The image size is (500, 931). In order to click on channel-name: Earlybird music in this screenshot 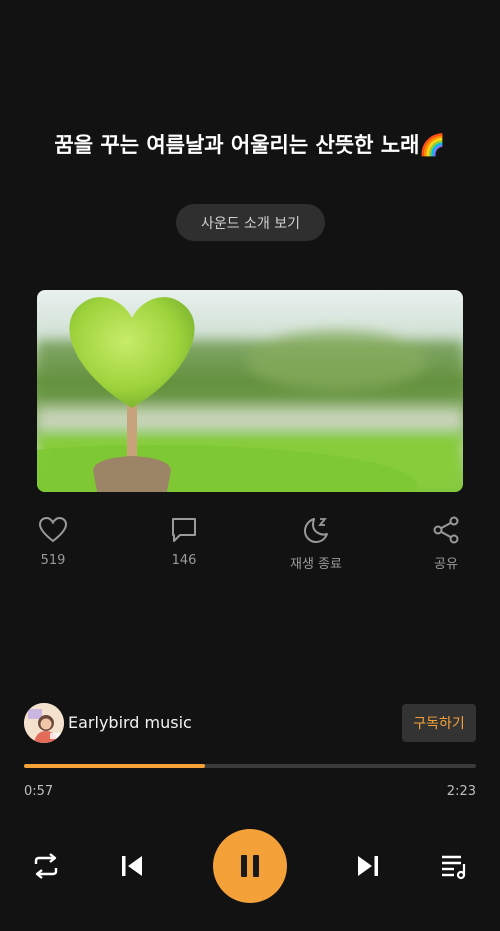, I will do `click(130, 722)`.